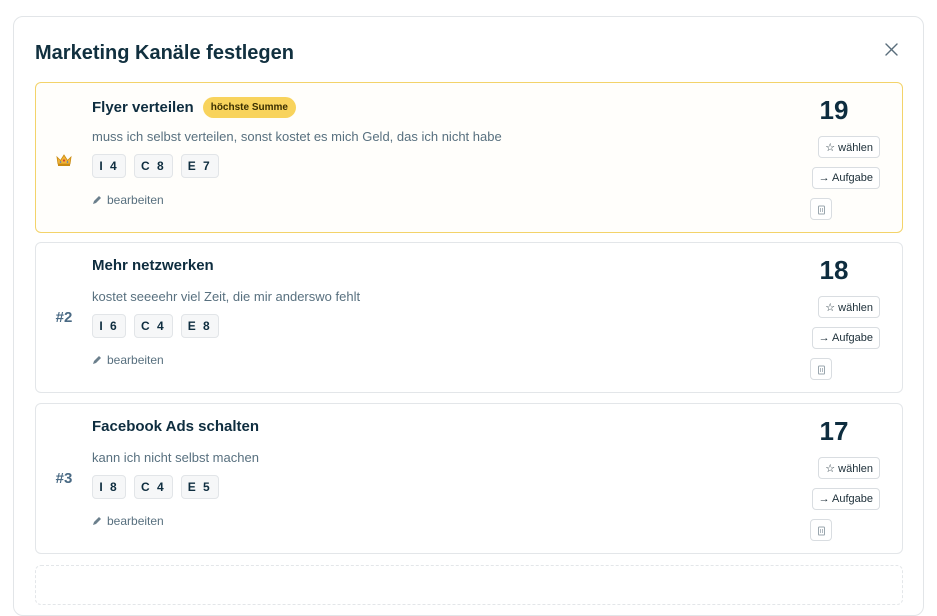 Image resolution: width=937 pixels, height=616 pixels. I want to click on channel-card-partial, so click(469, 585).